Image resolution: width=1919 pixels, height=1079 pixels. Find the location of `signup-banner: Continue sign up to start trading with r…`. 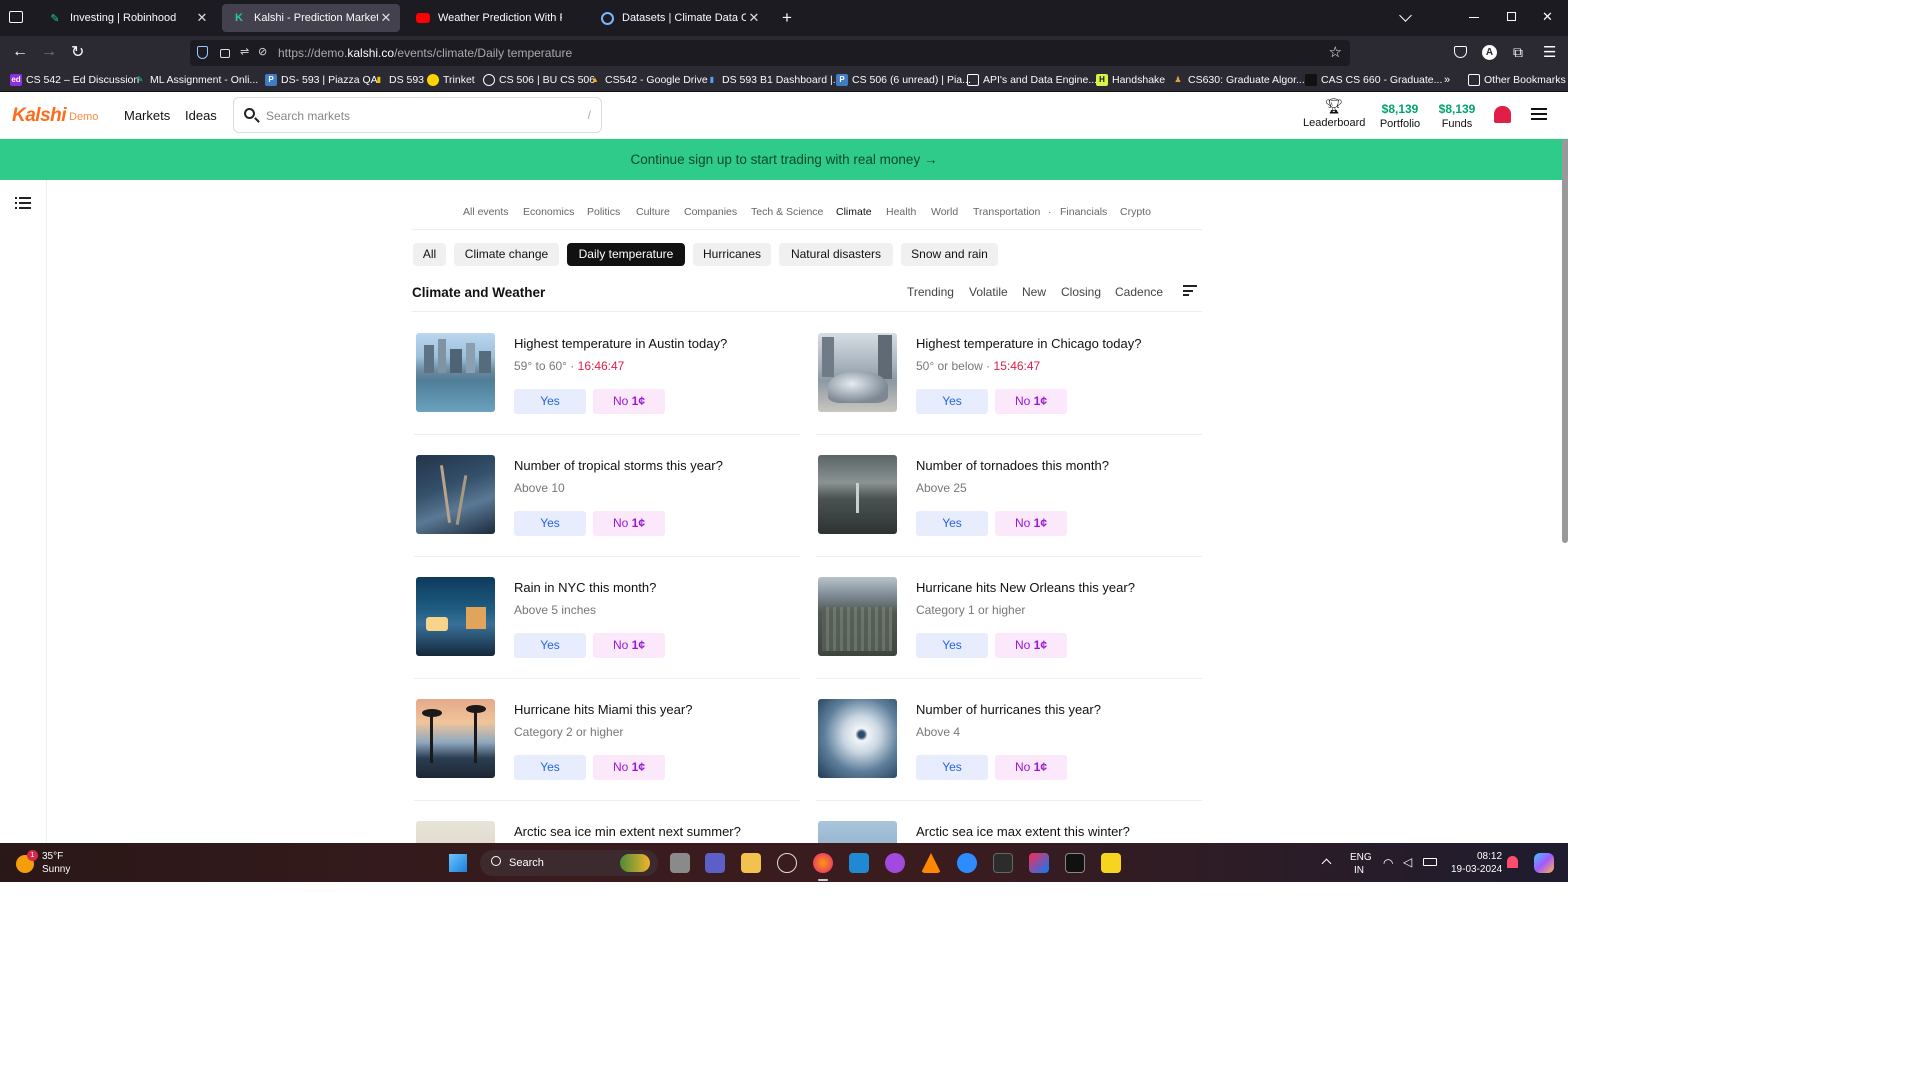

signup-banner: Continue sign up to start trading with r… is located at coordinates (784, 159).